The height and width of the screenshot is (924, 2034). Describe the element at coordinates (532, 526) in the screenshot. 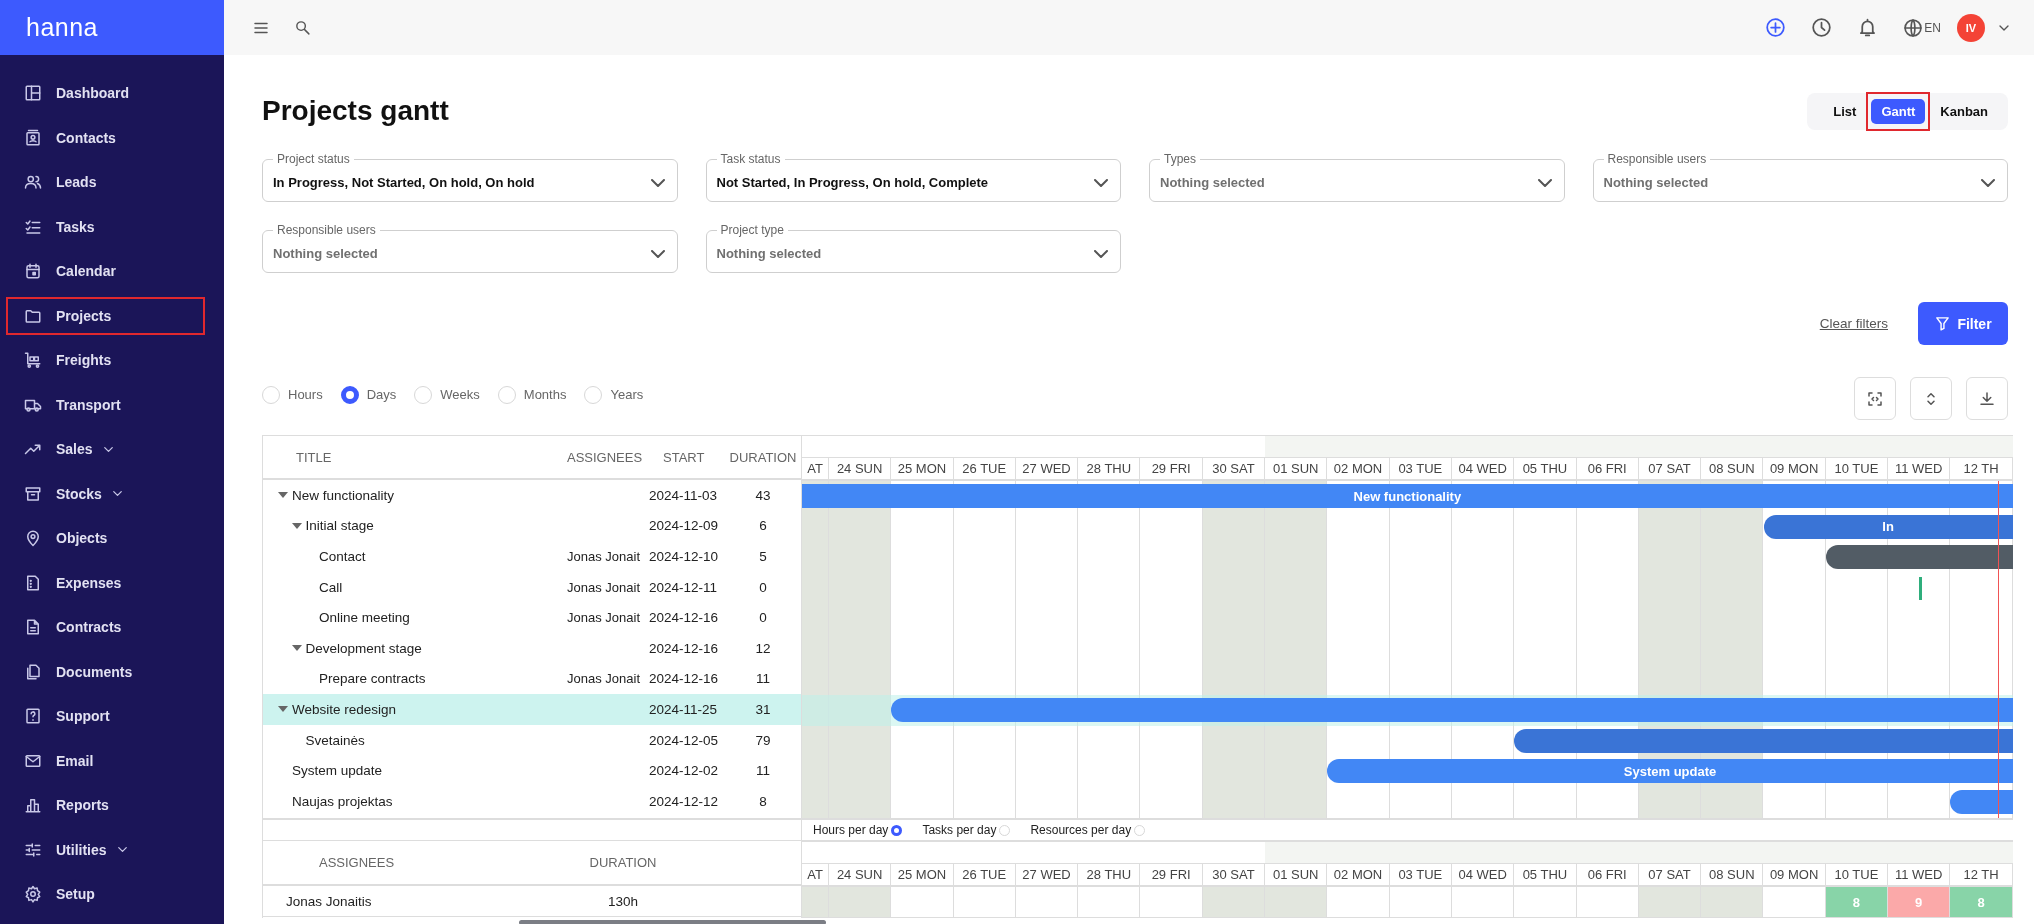

I see `task-row: Initial stage 2024-12-09 6` at that location.